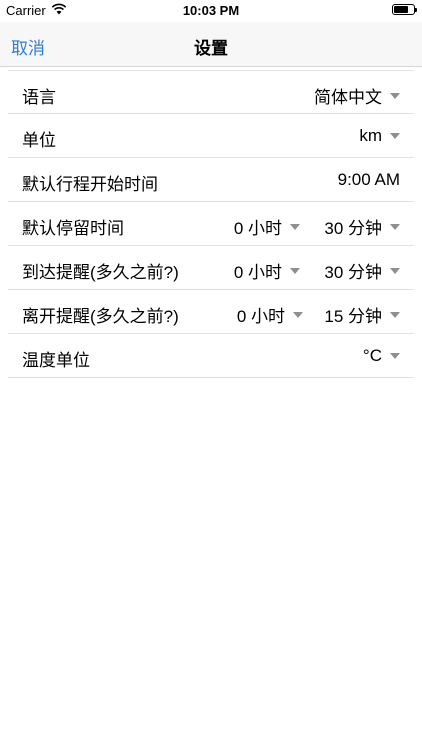  I want to click on language-picker: 简体中文, so click(357, 95).